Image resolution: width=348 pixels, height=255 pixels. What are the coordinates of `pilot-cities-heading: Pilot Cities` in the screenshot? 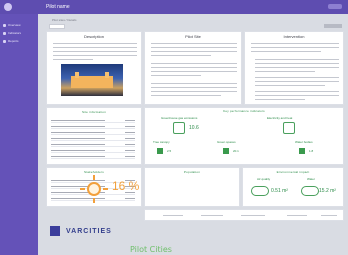 It's located at (151, 249).